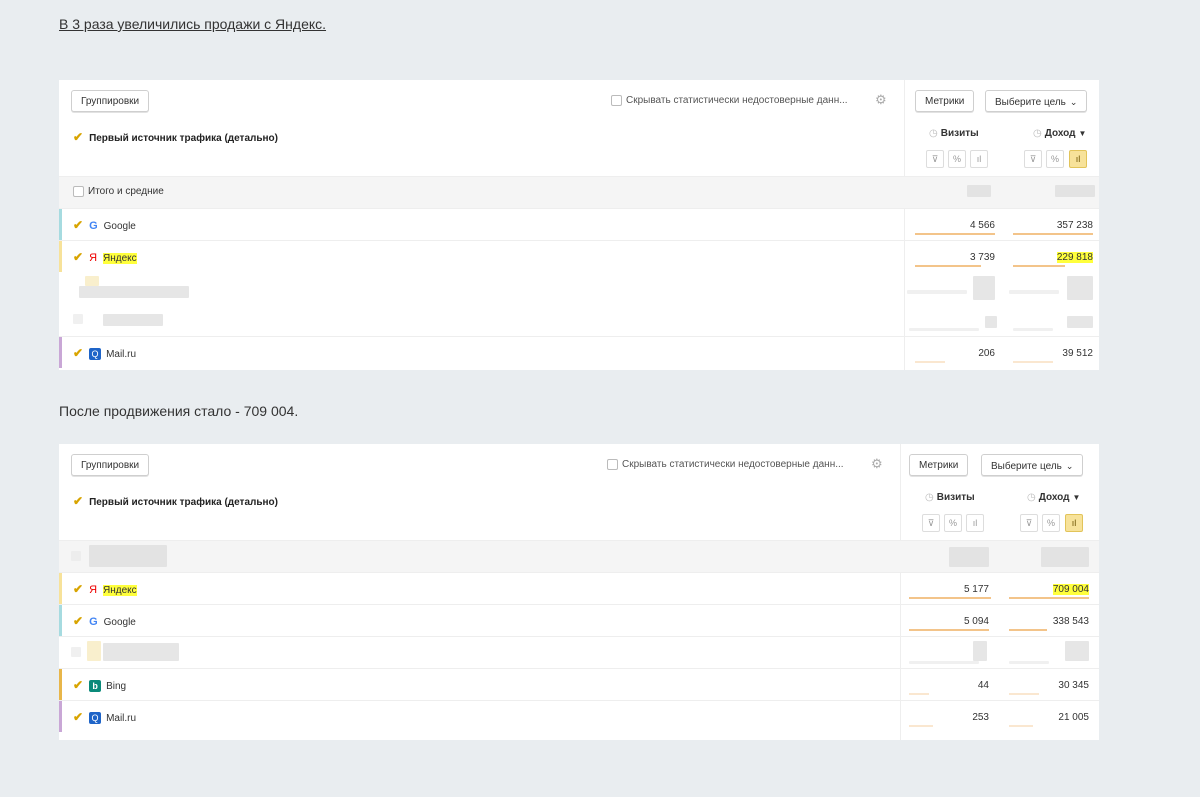  Describe the element at coordinates (986, 353) in the screenshot. I see `visits-value: 206` at that location.